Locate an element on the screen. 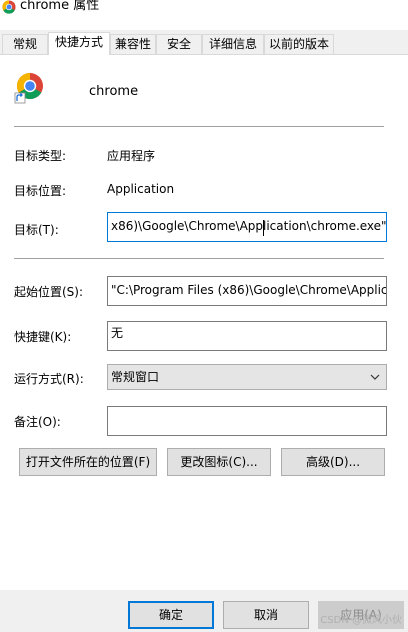 The image size is (408, 632). tab-details: 详细信息 is located at coordinates (233, 44).